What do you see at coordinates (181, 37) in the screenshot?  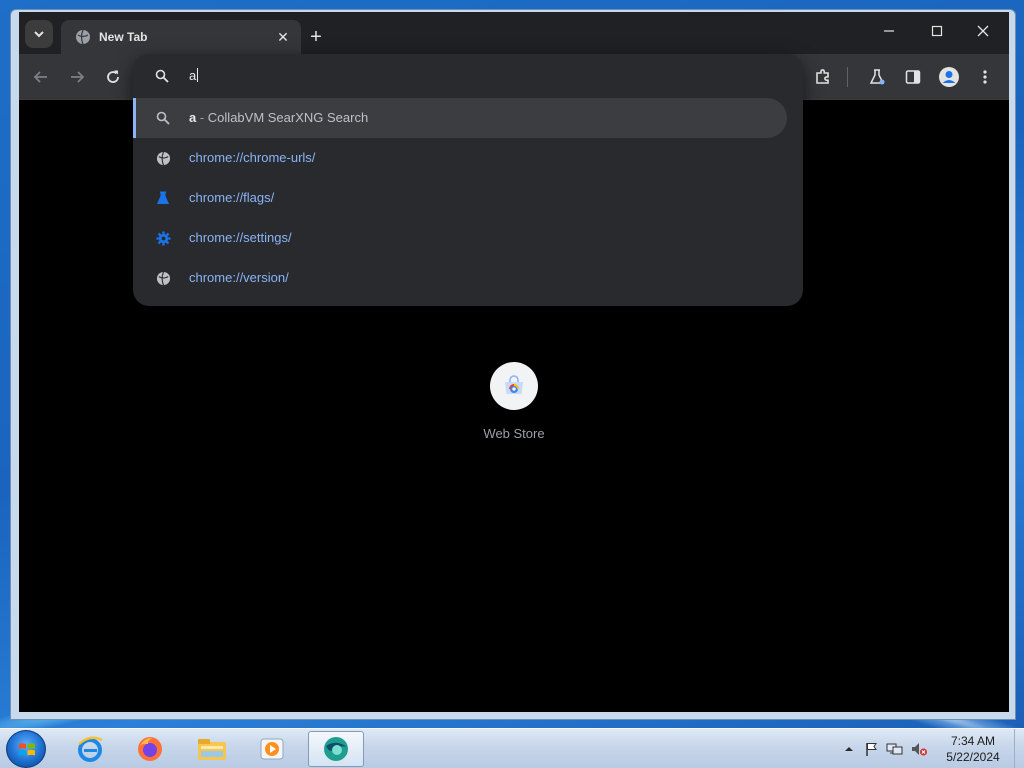 I see `tab-new-tab: New Tab ✕` at bounding box center [181, 37].